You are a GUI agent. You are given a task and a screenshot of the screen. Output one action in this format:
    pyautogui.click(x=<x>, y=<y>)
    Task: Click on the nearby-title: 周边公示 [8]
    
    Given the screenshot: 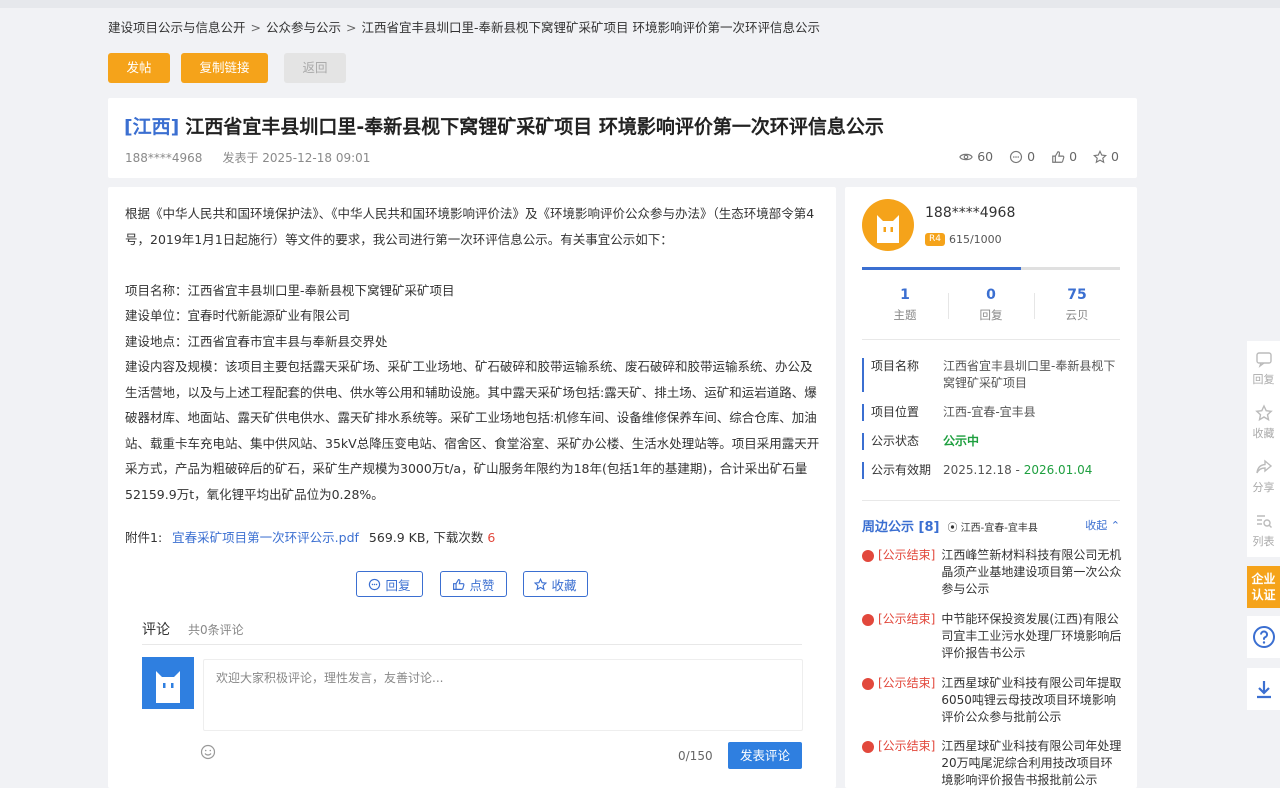 What is the action you would take?
    pyautogui.click(x=901, y=527)
    